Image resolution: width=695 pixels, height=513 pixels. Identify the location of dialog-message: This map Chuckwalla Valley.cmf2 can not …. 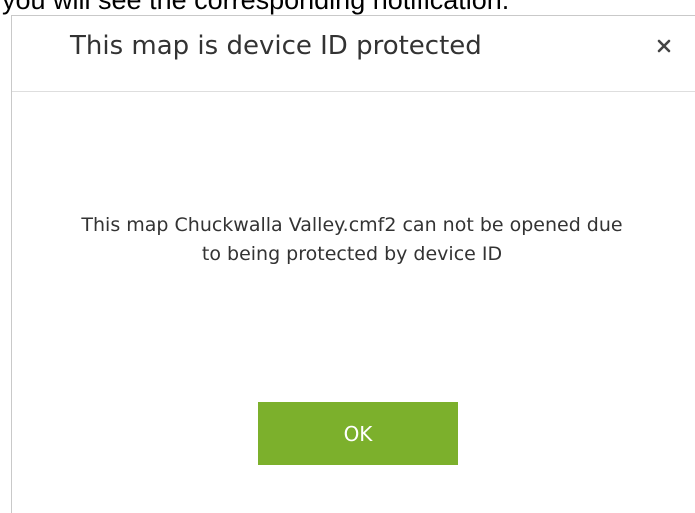
(352, 239).